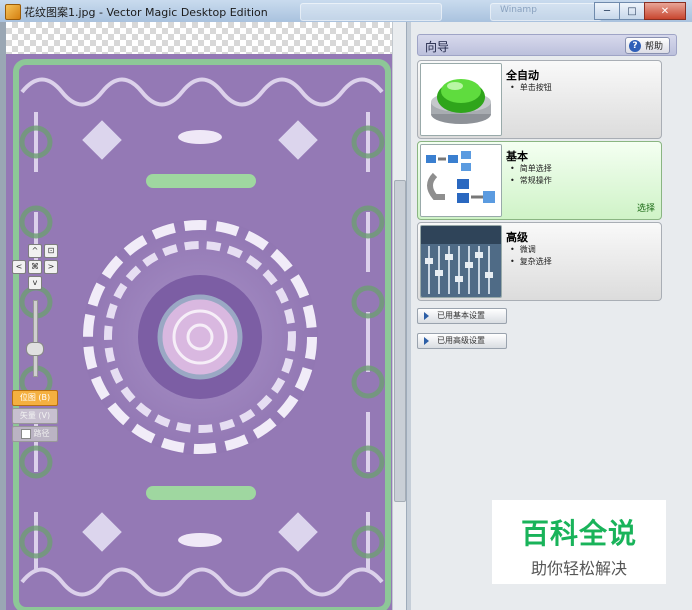  I want to click on advanced-settings-label: 已用高级设置, so click(461, 340).